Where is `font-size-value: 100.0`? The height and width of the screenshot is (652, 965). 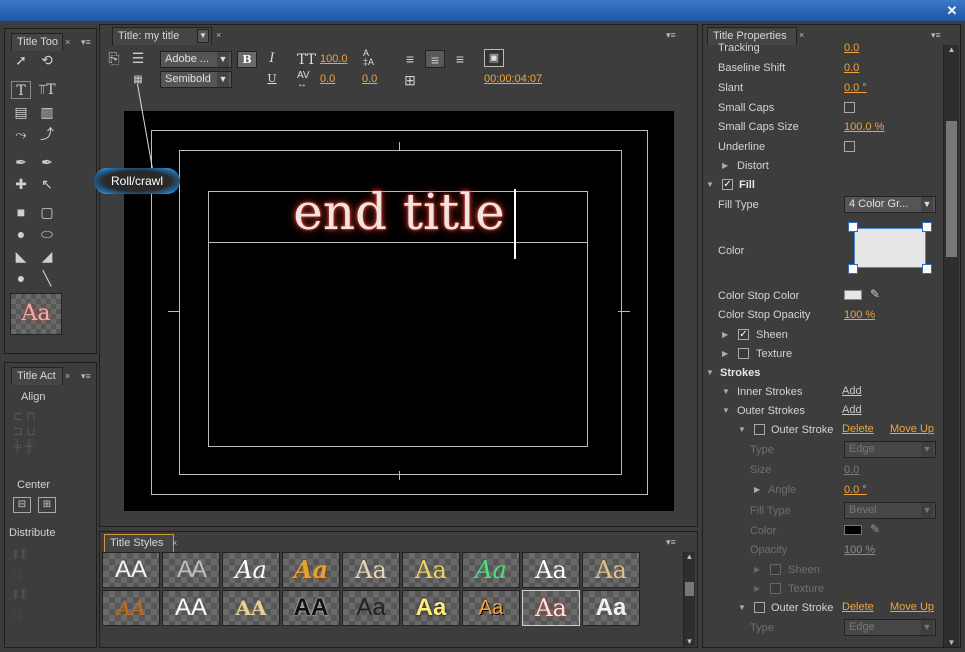
font-size-value: 100.0 is located at coordinates (334, 59).